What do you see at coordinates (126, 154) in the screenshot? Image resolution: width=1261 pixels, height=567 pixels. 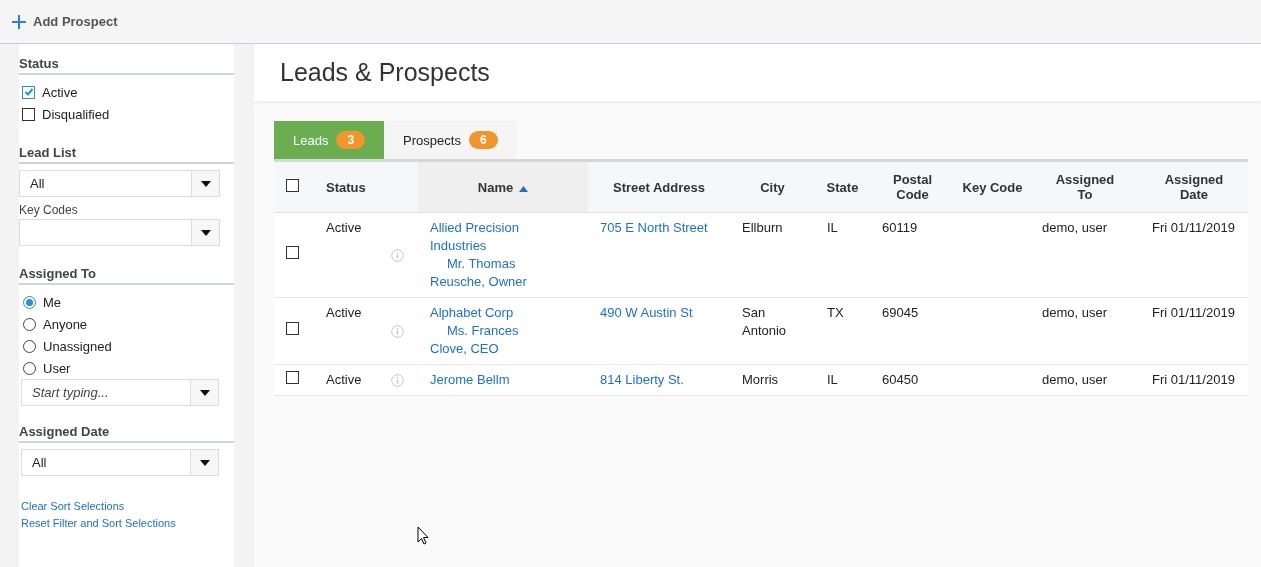 I see `section-heading: Lead List` at bounding box center [126, 154].